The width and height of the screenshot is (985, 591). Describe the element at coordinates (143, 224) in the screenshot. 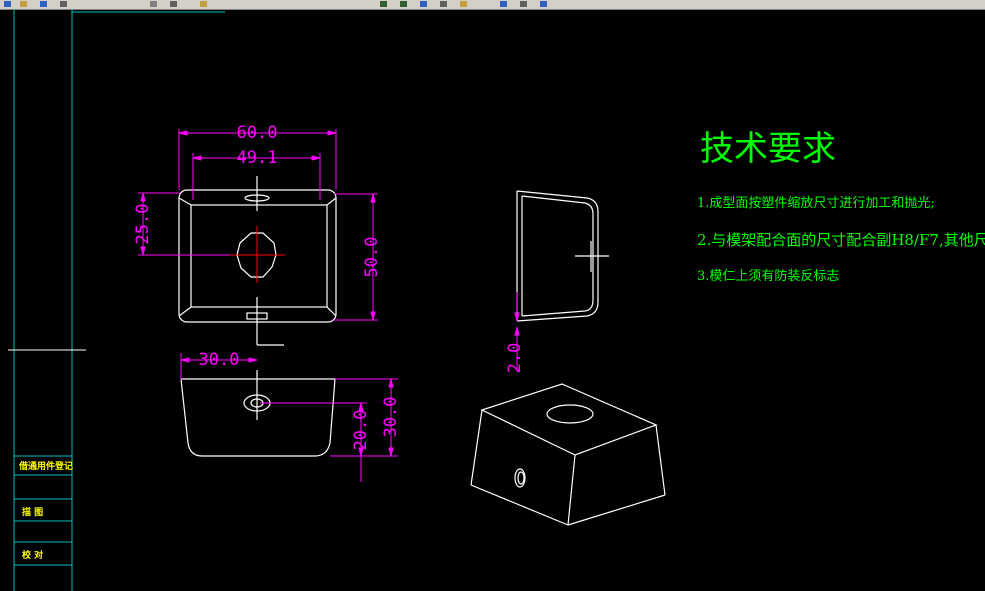

I see `dim-left-height: 25.0` at that location.